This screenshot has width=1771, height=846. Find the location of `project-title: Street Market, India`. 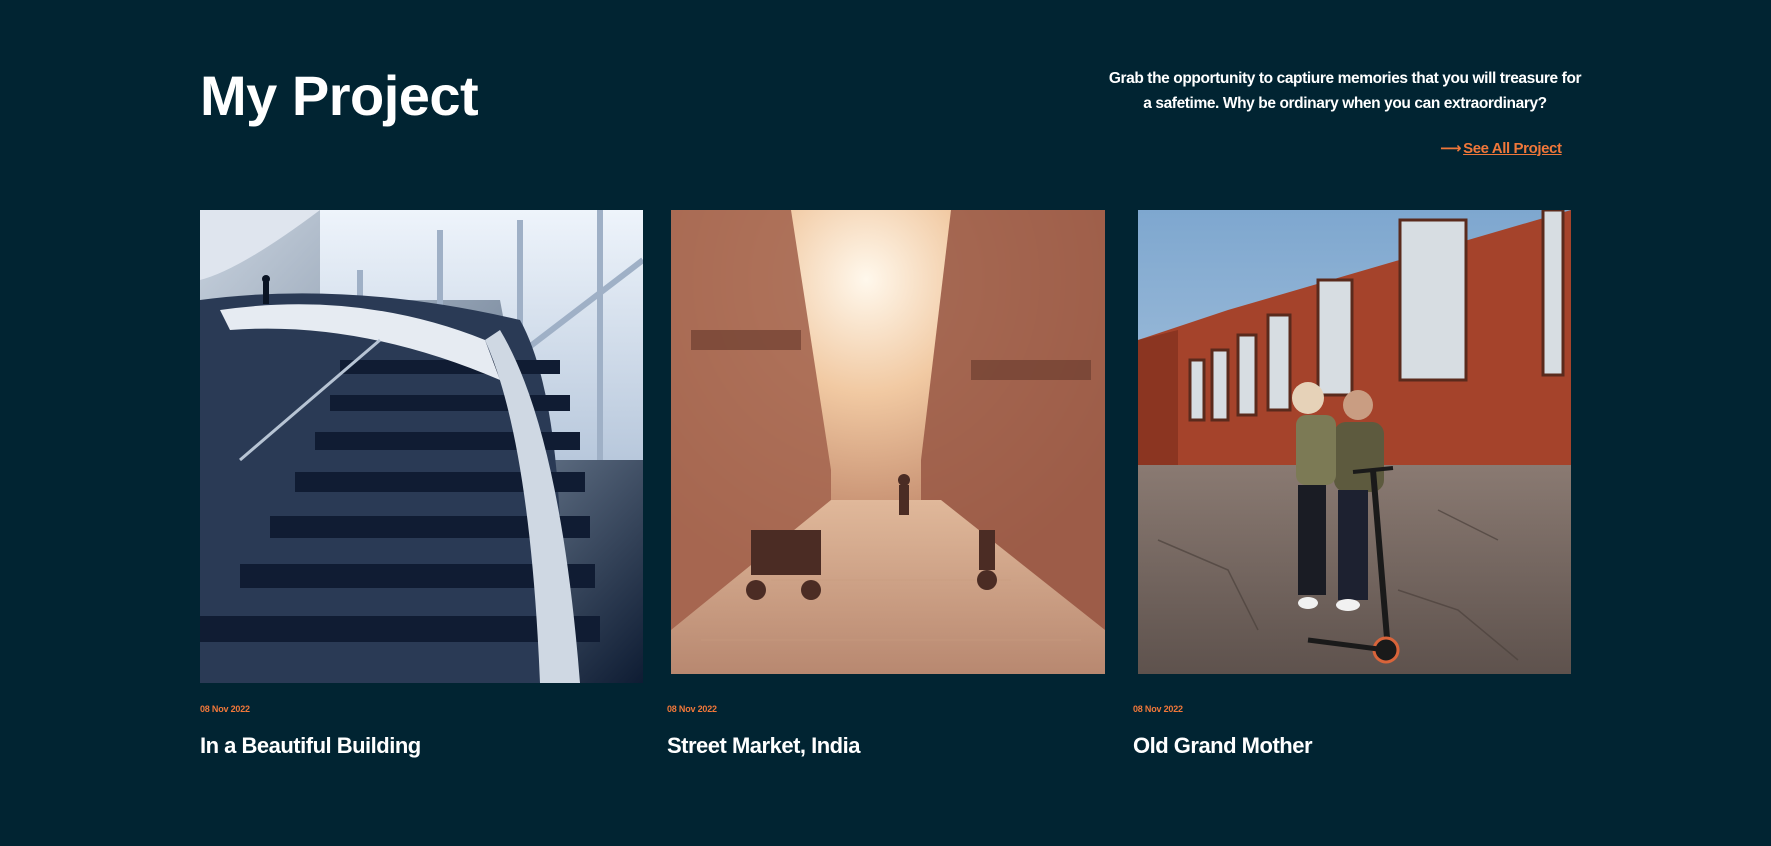

project-title: Street Market, India is located at coordinates (763, 746).